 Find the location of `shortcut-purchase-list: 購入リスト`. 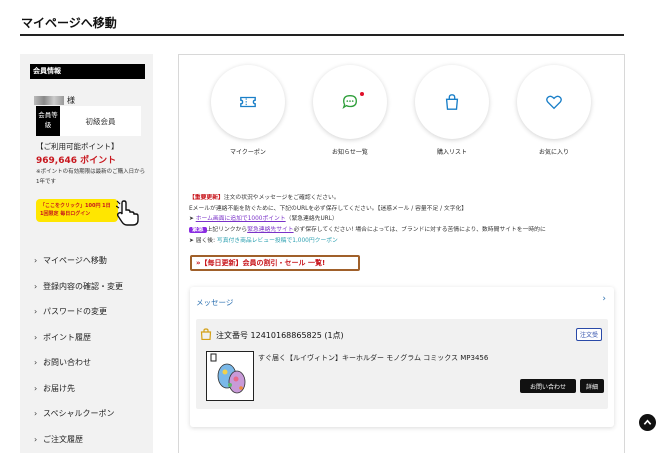

shortcut-purchase-list: 購入リスト is located at coordinates (452, 110).